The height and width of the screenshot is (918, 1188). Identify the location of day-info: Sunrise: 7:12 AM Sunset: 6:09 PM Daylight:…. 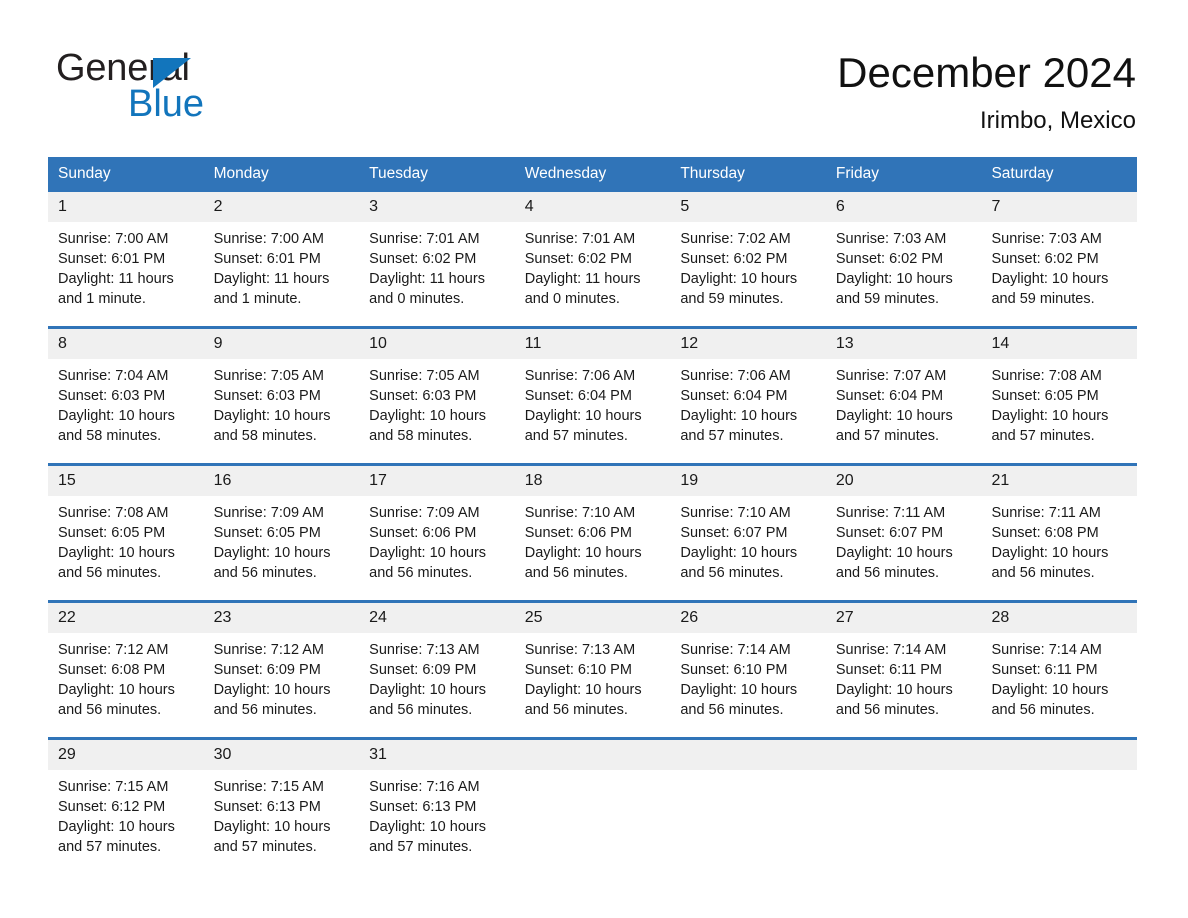
(287, 676).